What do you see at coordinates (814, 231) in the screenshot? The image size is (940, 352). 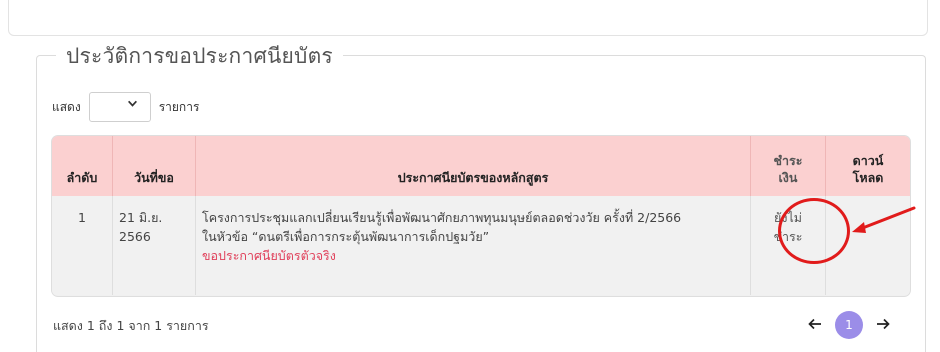 I see `annotation-circle` at bounding box center [814, 231].